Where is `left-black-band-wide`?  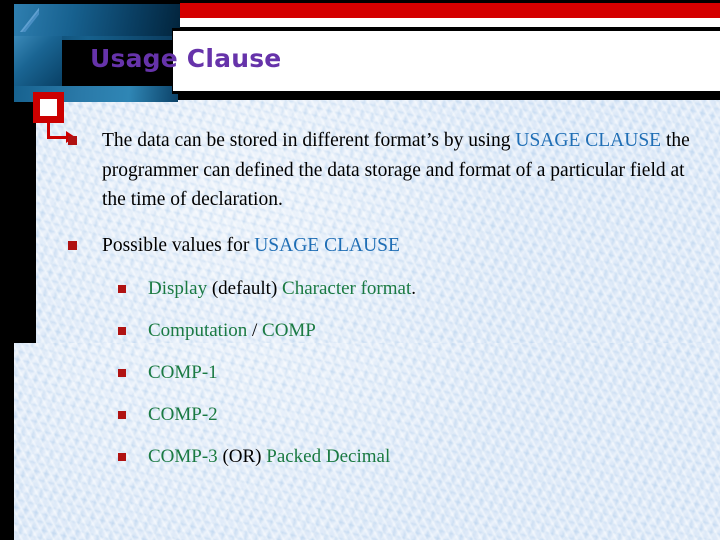 left-black-band-wide is located at coordinates (18, 221).